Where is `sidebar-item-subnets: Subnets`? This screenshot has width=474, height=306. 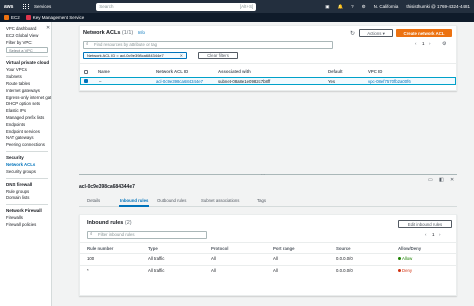 sidebar-item-subnets: Subnets is located at coordinates (27, 77).